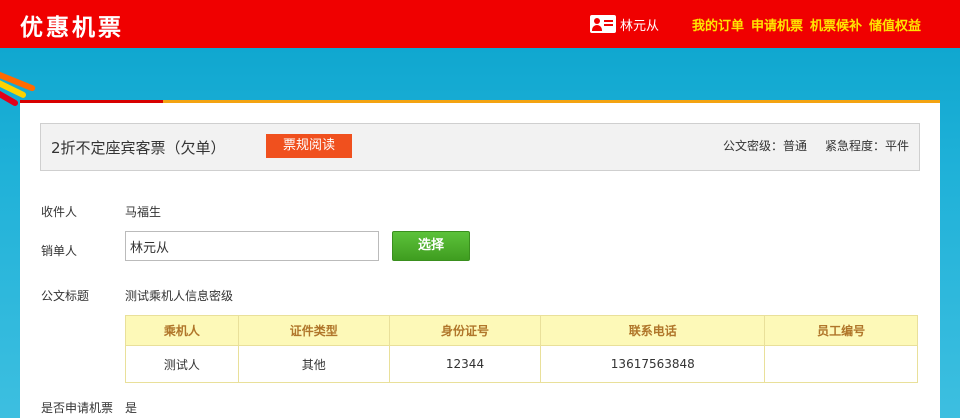 The image size is (960, 418). Describe the element at coordinates (313, 330) in the screenshot. I see `col-header-id-type: 证件类型` at that location.